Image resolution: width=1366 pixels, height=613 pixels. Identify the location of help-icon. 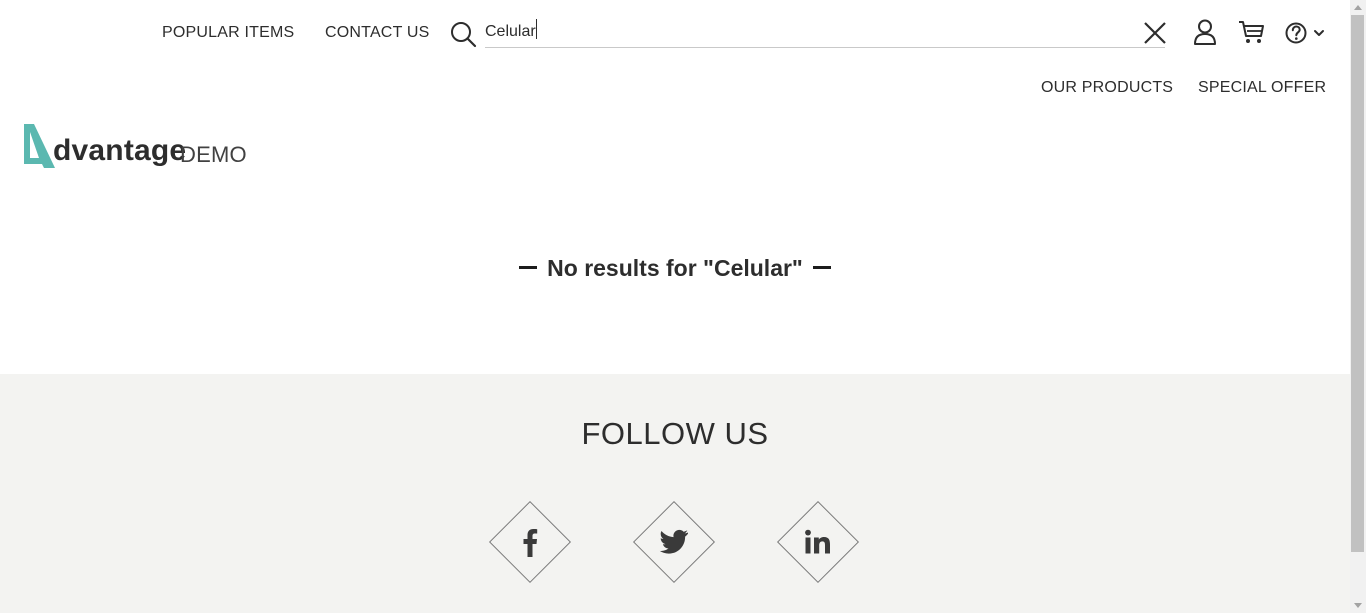
(1306, 33).